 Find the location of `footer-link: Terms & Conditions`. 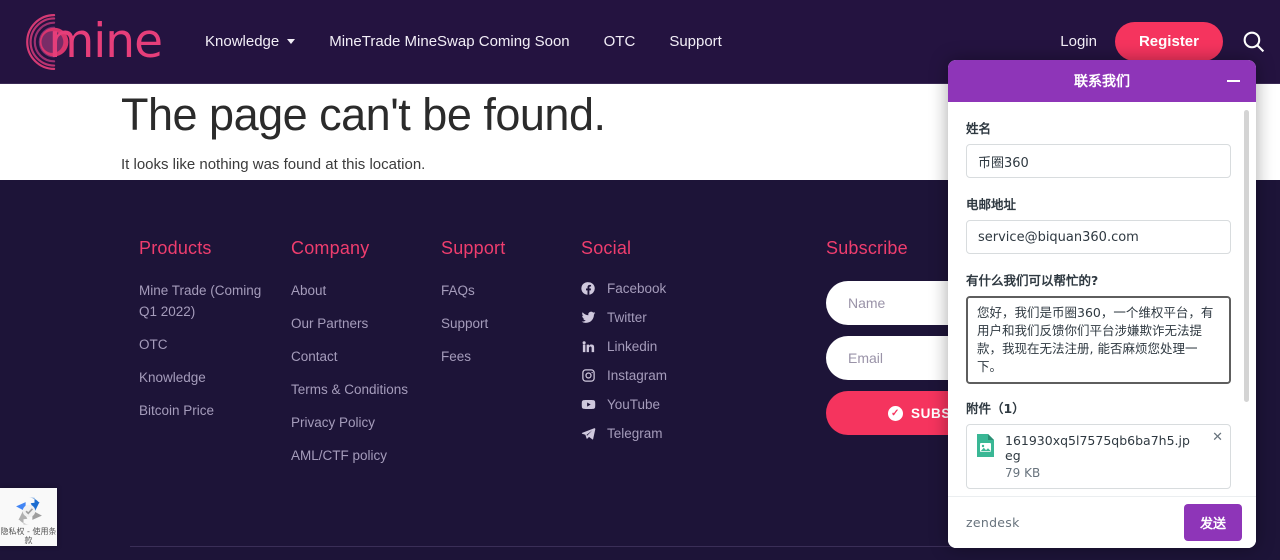

footer-link: Terms & Conditions is located at coordinates (366, 390).